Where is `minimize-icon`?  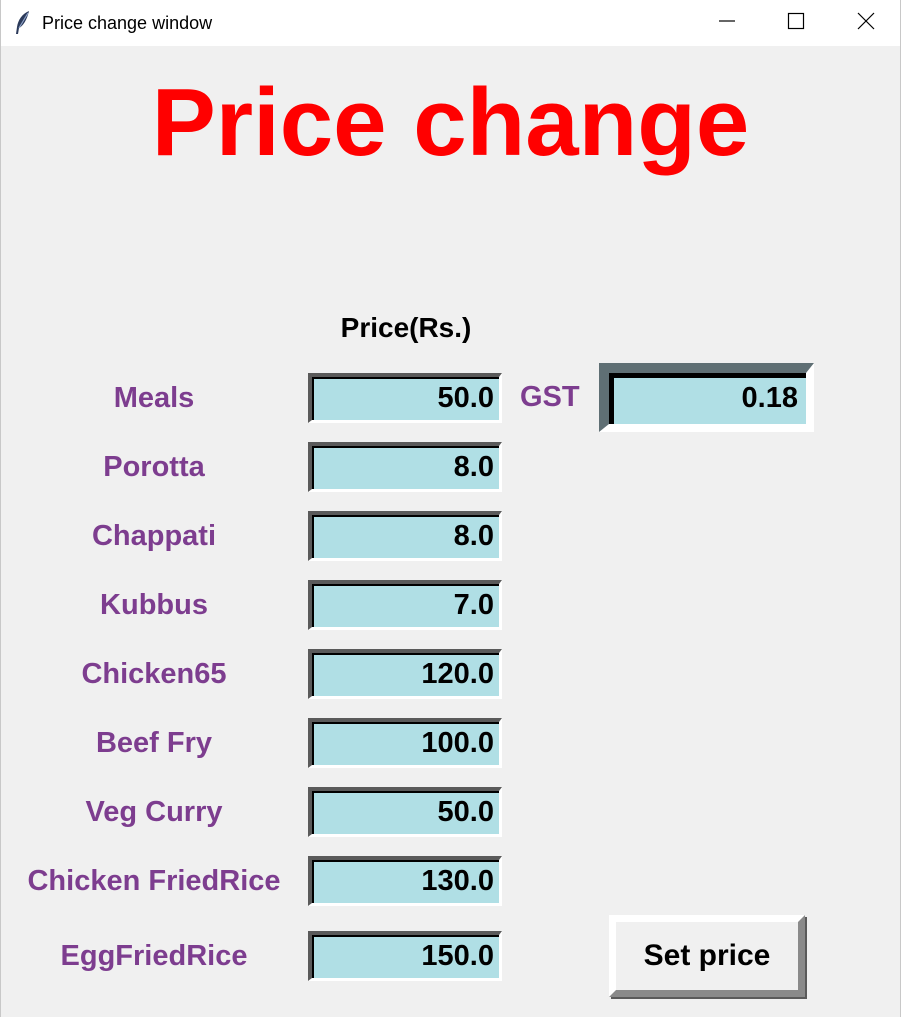
minimize-icon is located at coordinates (727, 23).